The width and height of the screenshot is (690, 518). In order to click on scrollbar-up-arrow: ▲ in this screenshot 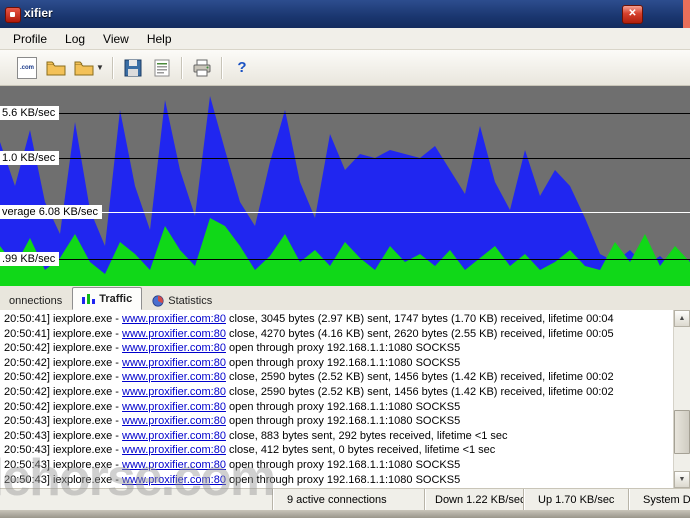, I will do `click(682, 318)`.